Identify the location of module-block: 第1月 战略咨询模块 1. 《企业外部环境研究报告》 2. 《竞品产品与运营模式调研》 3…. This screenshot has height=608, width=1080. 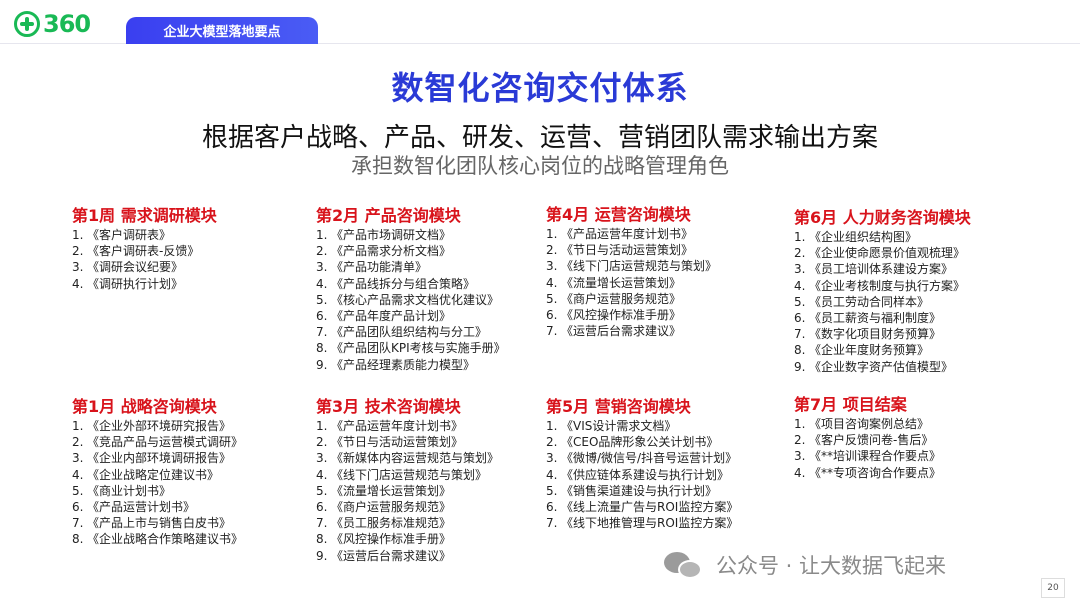
(157, 472).